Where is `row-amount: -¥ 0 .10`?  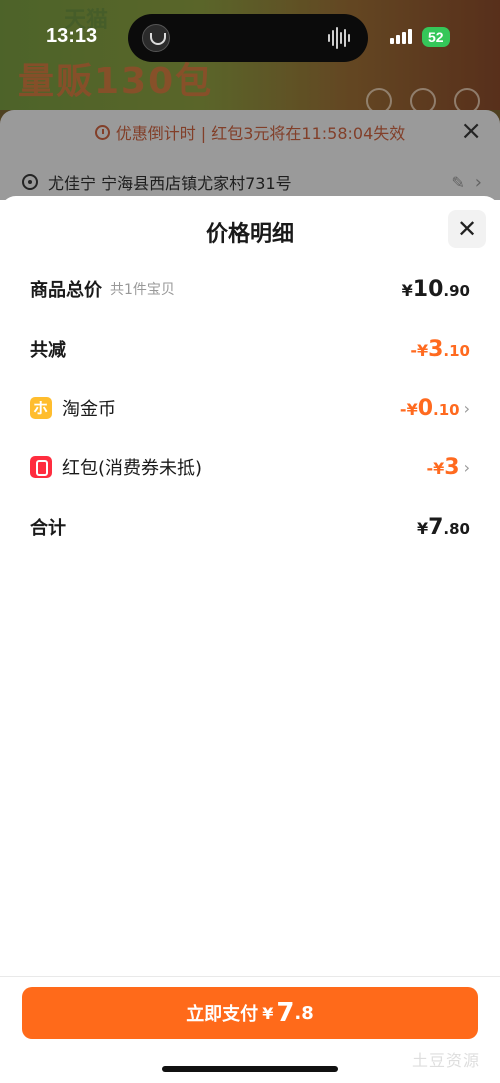 row-amount: -¥ 0 .10 is located at coordinates (430, 408).